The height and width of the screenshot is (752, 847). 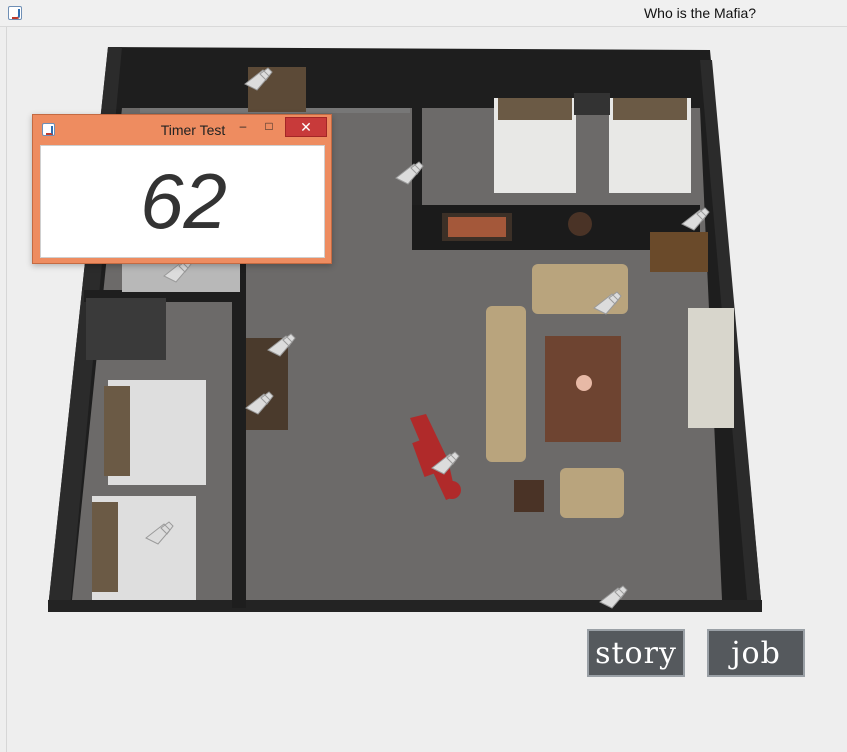 I want to click on wall-bottom, so click(x=405, y=606).